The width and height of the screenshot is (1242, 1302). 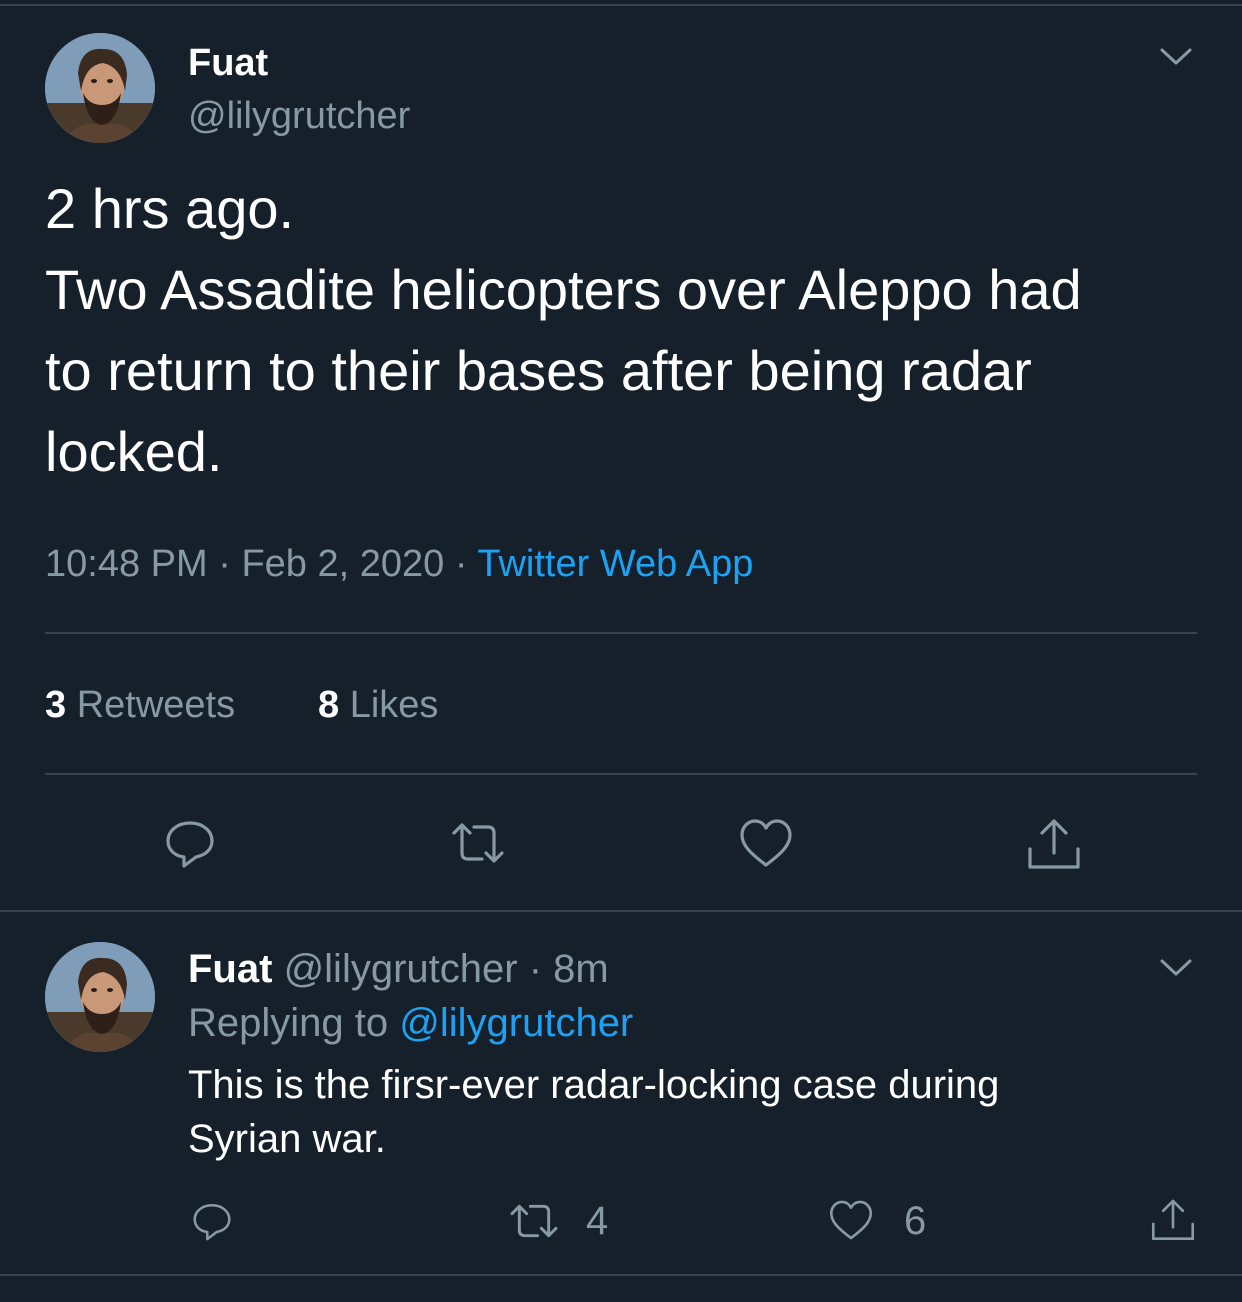 What do you see at coordinates (288, 1023) in the screenshot?
I see `replying-to-label: Replying to` at bounding box center [288, 1023].